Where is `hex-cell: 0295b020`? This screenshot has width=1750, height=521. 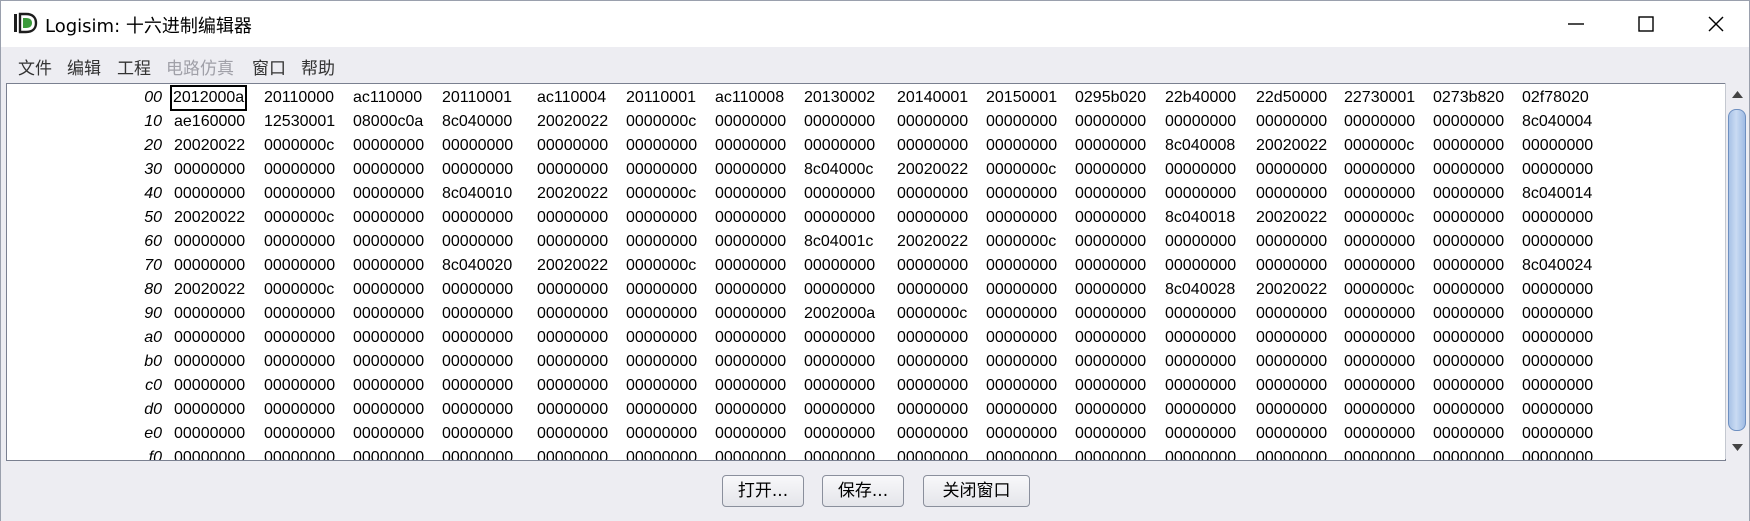 hex-cell: 0295b020 is located at coordinates (1110, 98).